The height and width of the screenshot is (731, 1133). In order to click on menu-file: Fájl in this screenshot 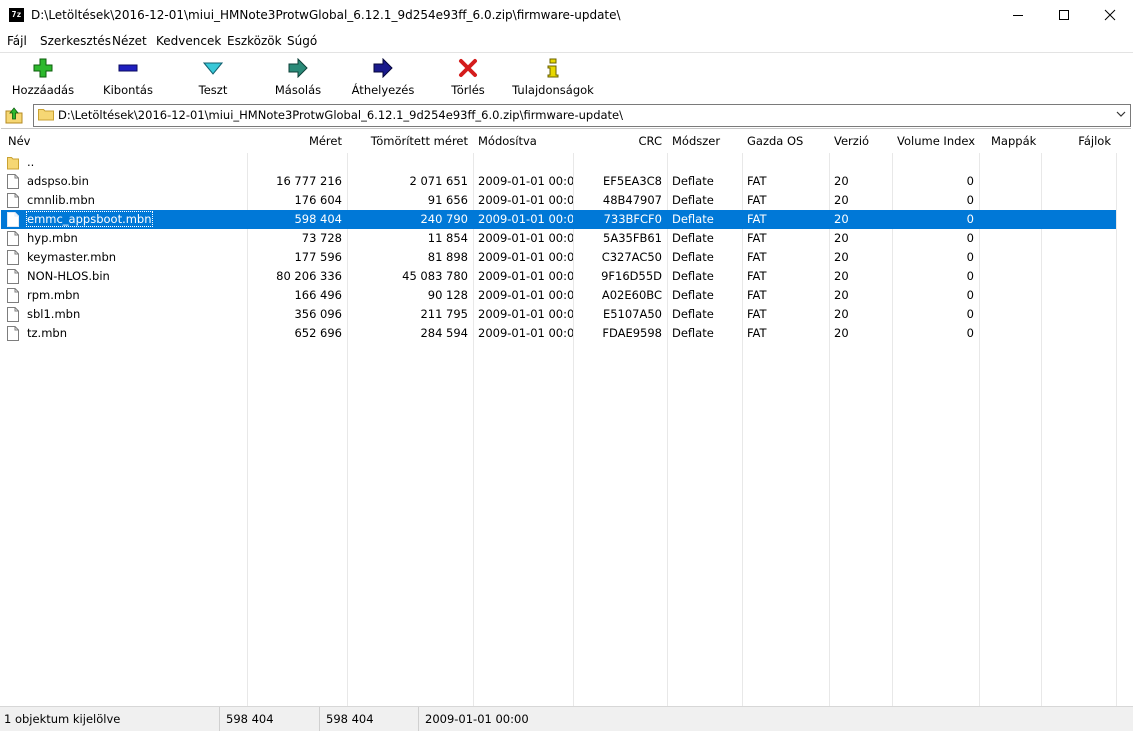, I will do `click(17, 41)`.